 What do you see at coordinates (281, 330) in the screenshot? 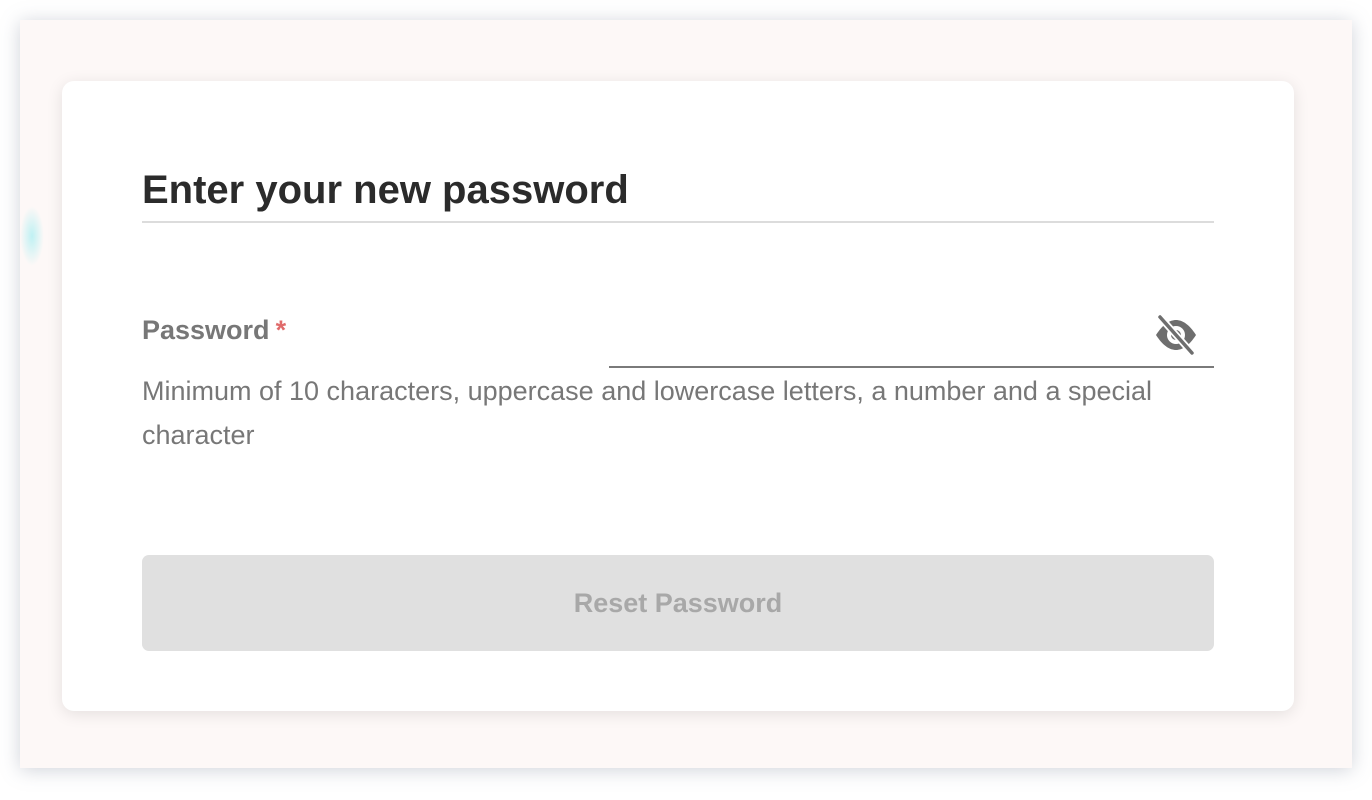
I see `required-marker: *` at bounding box center [281, 330].